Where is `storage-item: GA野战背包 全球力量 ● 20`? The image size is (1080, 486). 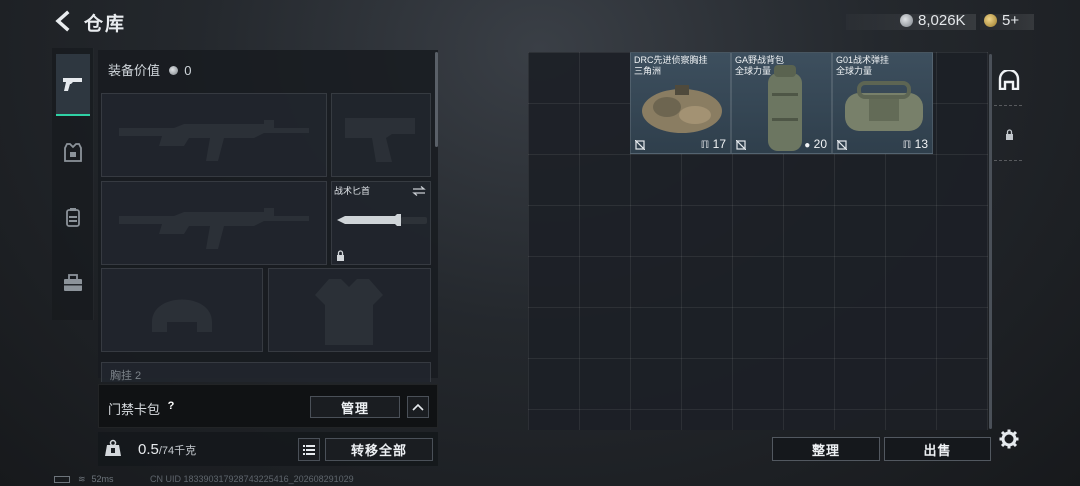 storage-item: GA野战背包 全球力量 ● 20 is located at coordinates (781, 103).